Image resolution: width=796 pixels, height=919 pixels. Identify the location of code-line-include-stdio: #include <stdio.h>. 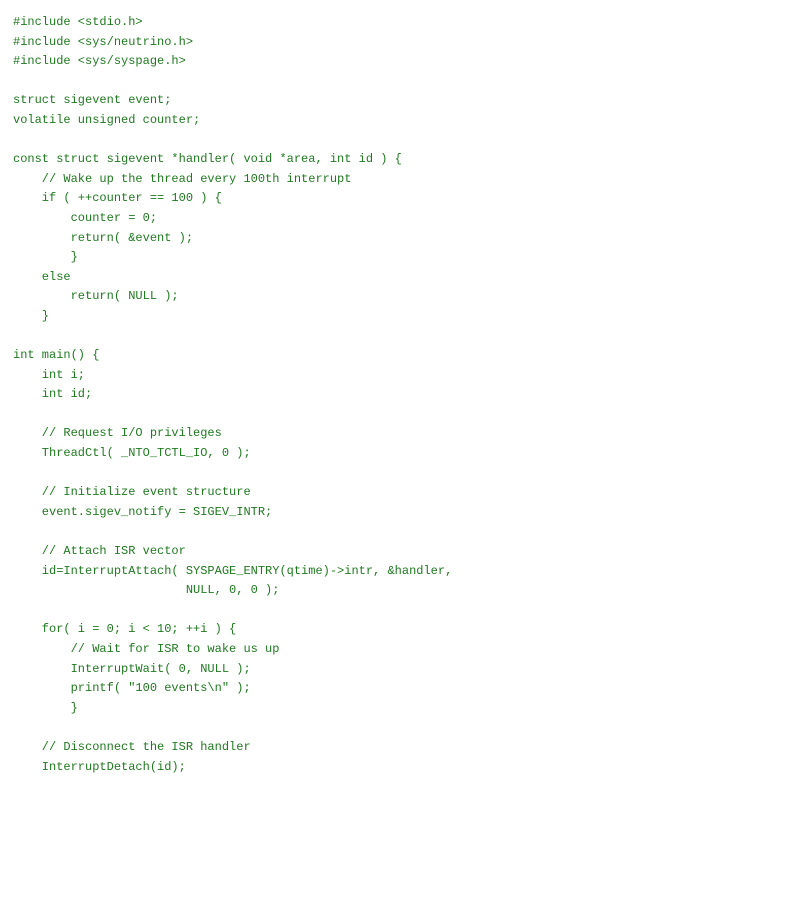
(78, 22).